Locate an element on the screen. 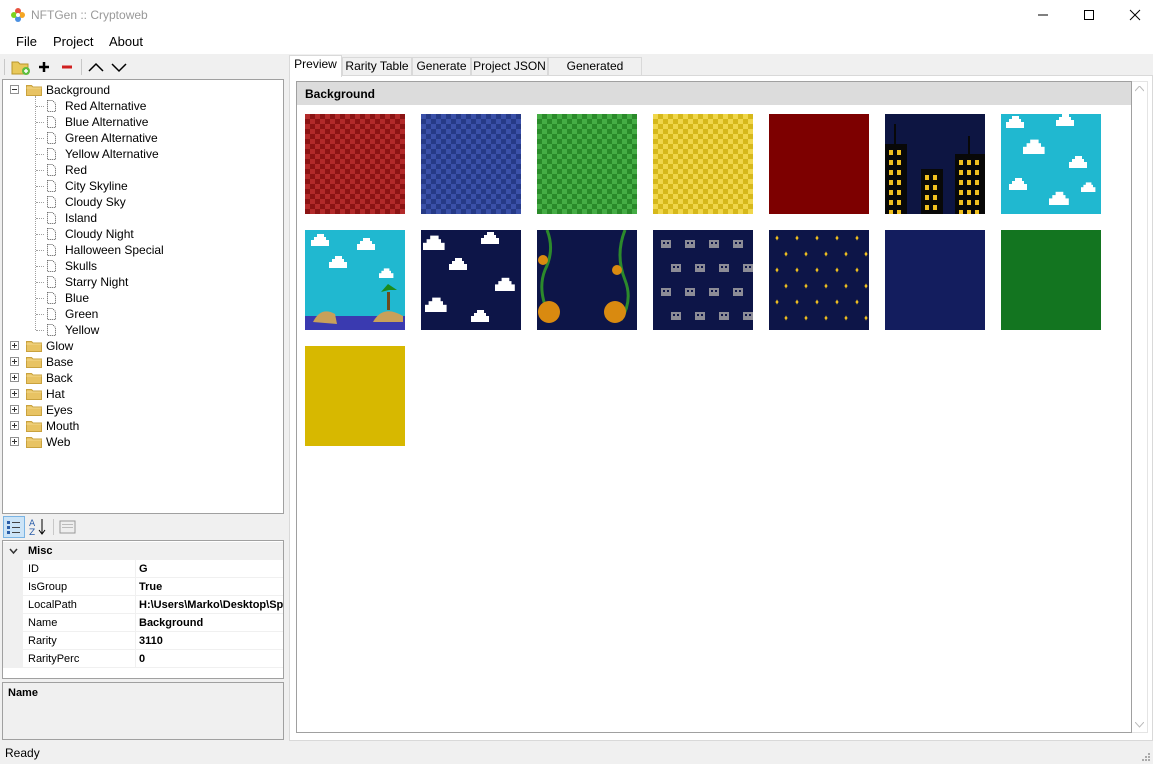 The height and width of the screenshot is (764, 1153). preview-thumbnail-red-alternative is located at coordinates (355, 164).